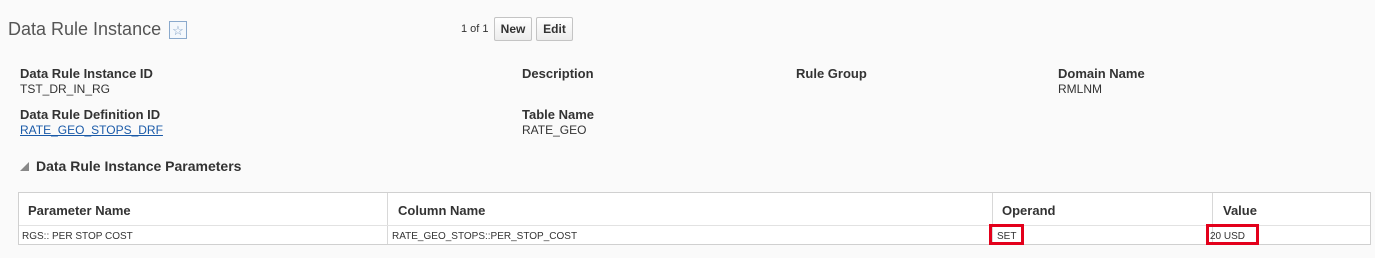  I want to click on table-name-label: Table Name, so click(558, 114).